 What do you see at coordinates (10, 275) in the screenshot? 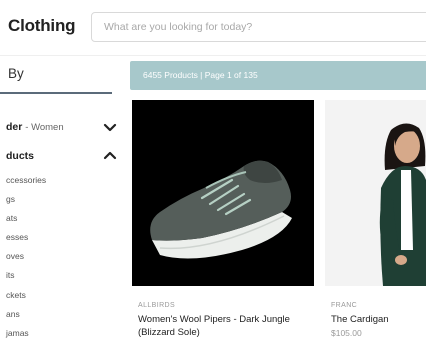
I see `category-item: its` at bounding box center [10, 275].